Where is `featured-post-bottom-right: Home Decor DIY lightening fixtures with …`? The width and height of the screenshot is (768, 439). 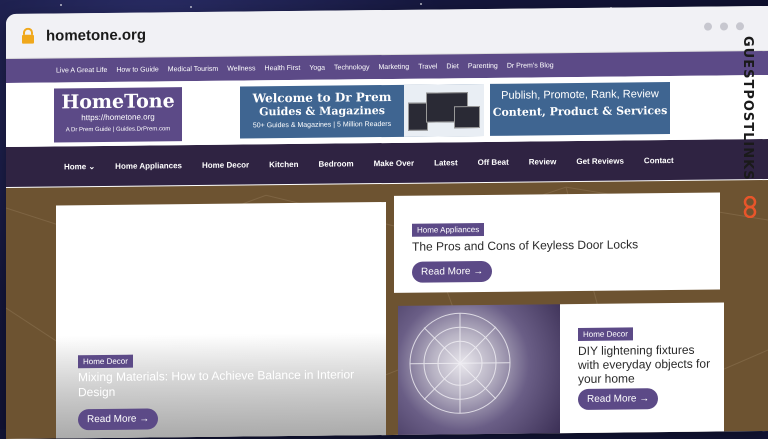 featured-post-bottom-right: Home Decor DIY lightening fixtures with … is located at coordinates (642, 368).